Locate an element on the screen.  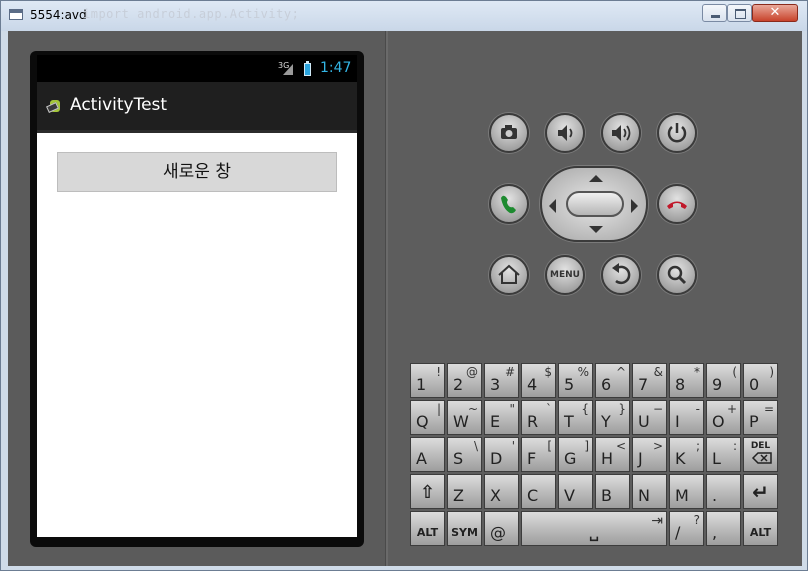
key-slash: /? is located at coordinates (686, 528).